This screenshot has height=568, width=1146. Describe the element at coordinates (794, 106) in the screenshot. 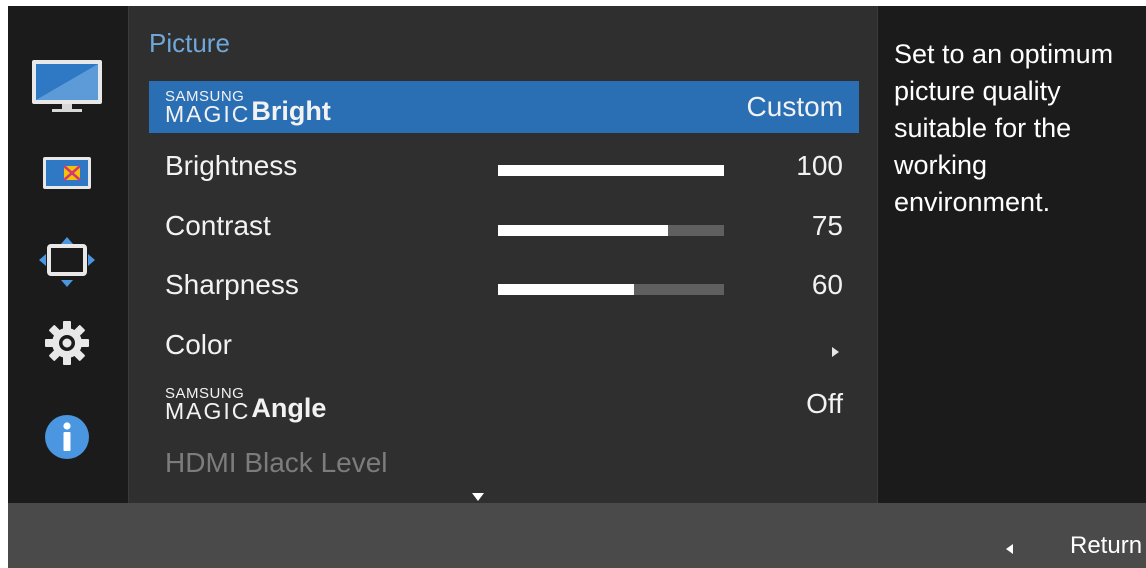

I see `magic-bright-value: Custom` at that location.